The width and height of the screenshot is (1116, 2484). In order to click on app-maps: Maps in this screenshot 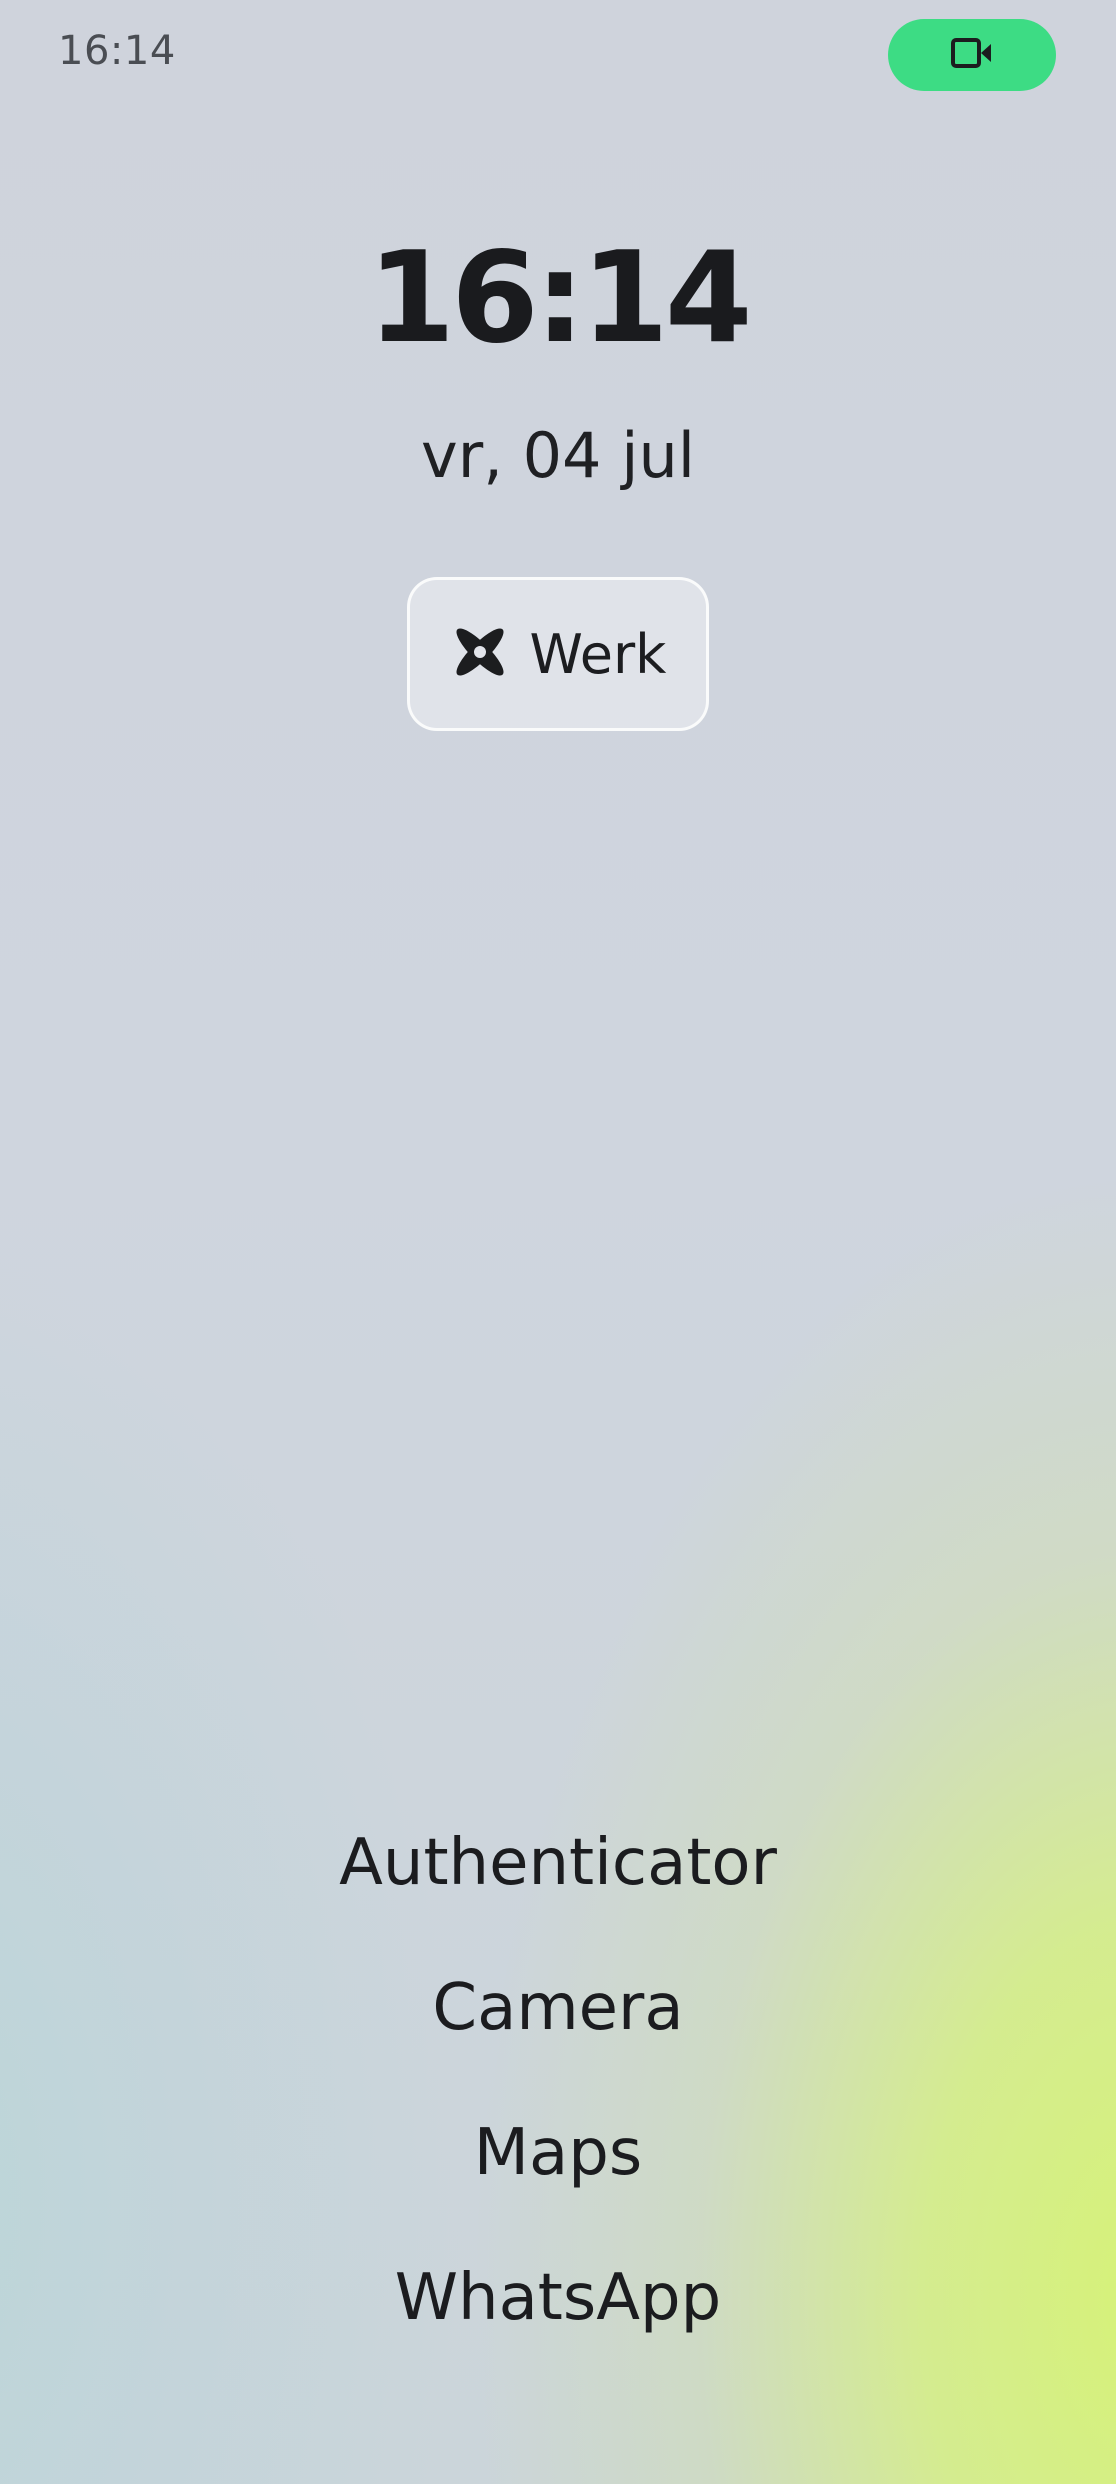, I will do `click(558, 2152)`.